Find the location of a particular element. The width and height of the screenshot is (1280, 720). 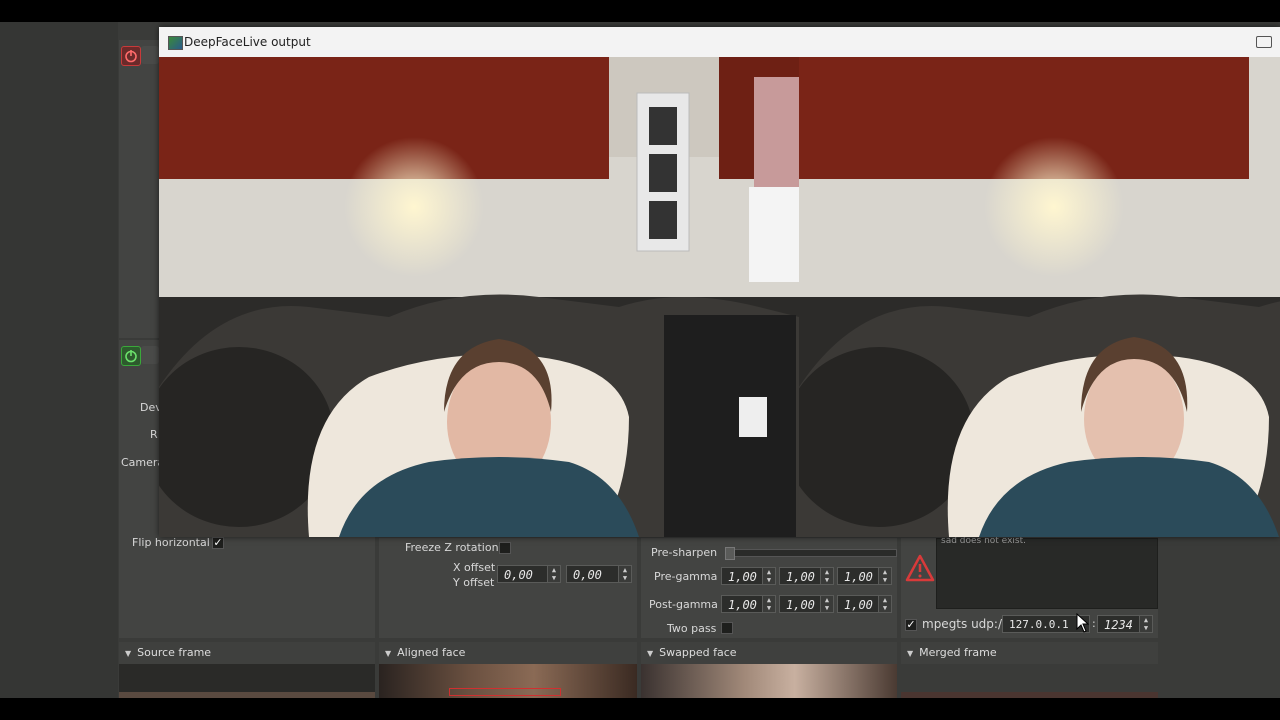

pre-gamma-label: Pre-gamma is located at coordinates (686, 576).